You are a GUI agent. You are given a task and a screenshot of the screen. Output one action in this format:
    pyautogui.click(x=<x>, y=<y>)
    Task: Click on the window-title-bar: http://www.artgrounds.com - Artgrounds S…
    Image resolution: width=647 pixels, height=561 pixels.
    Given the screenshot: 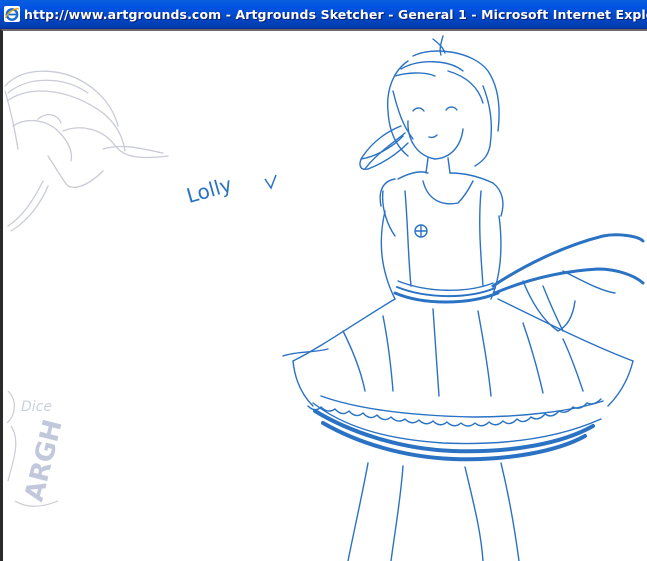 What is the action you would take?
    pyautogui.click(x=323, y=14)
    